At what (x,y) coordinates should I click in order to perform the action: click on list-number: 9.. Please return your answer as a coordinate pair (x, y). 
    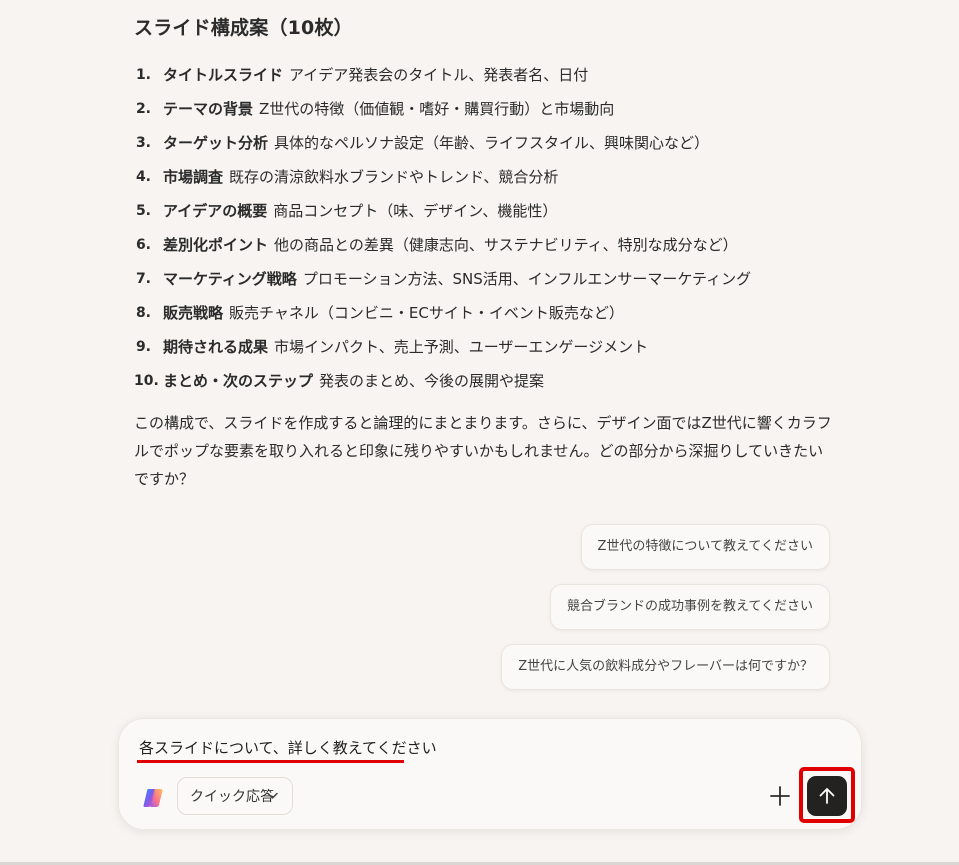
    Looking at the image, I should click on (143, 347).